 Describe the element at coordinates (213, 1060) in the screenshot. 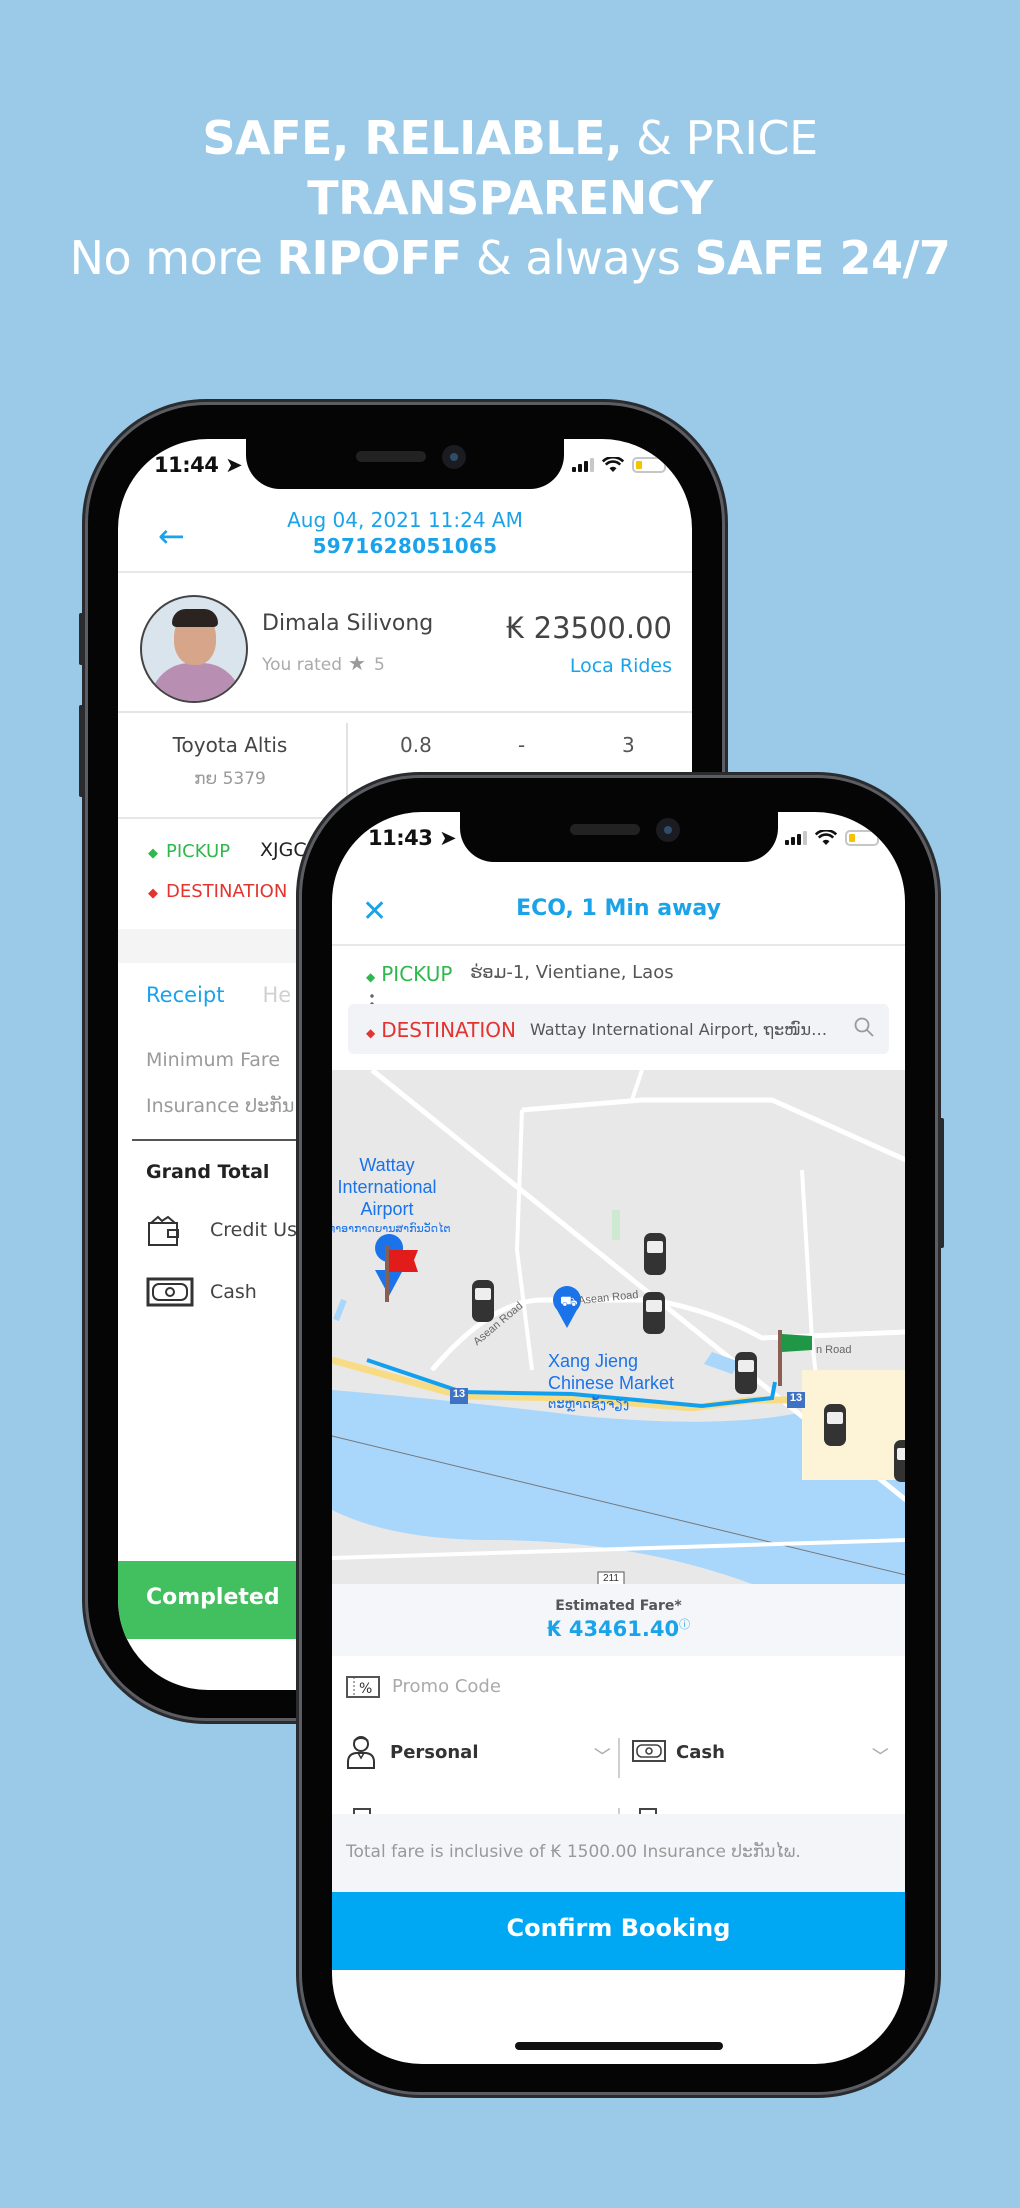

I see `receipt-line: Minimum Fare` at that location.